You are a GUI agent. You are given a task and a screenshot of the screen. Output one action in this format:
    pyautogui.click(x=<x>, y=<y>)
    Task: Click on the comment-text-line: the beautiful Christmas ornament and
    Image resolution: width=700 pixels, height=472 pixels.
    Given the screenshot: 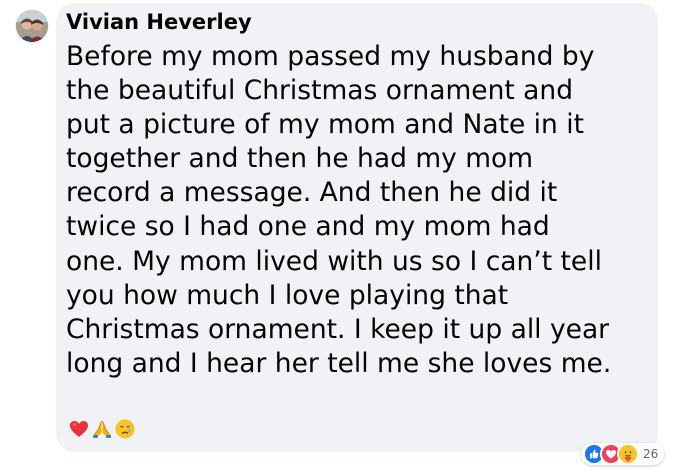 What is the action you would take?
    pyautogui.click(x=320, y=91)
    